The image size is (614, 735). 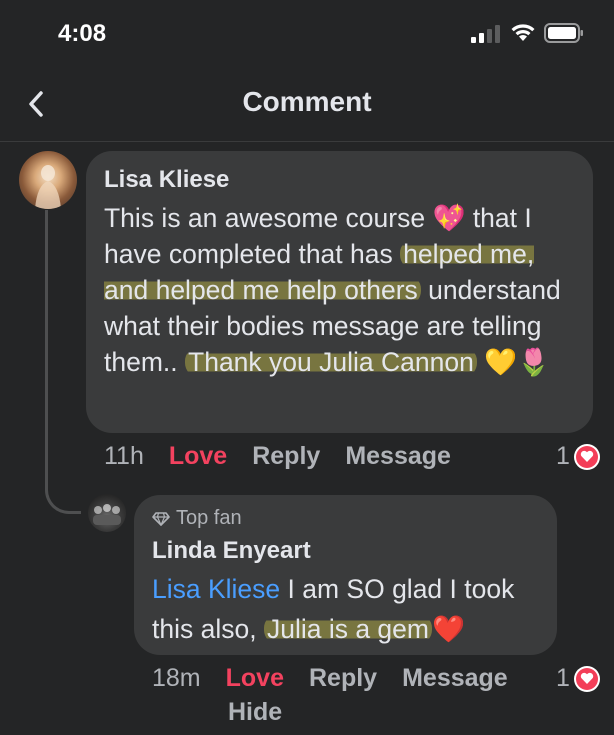 I want to click on page-title: Comment, so click(x=307, y=101).